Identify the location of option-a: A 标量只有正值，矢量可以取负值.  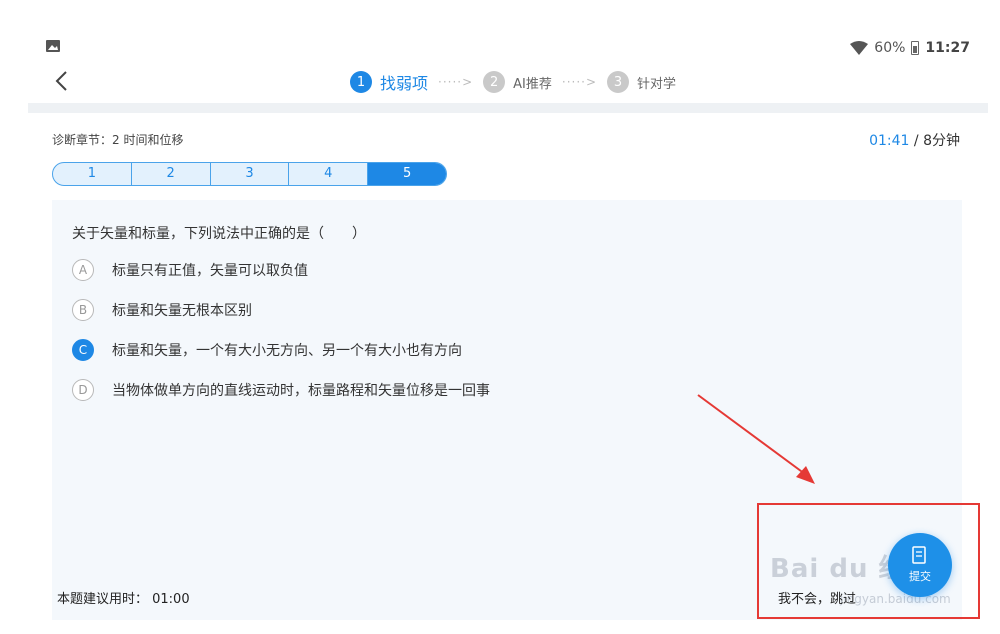
(281, 270).